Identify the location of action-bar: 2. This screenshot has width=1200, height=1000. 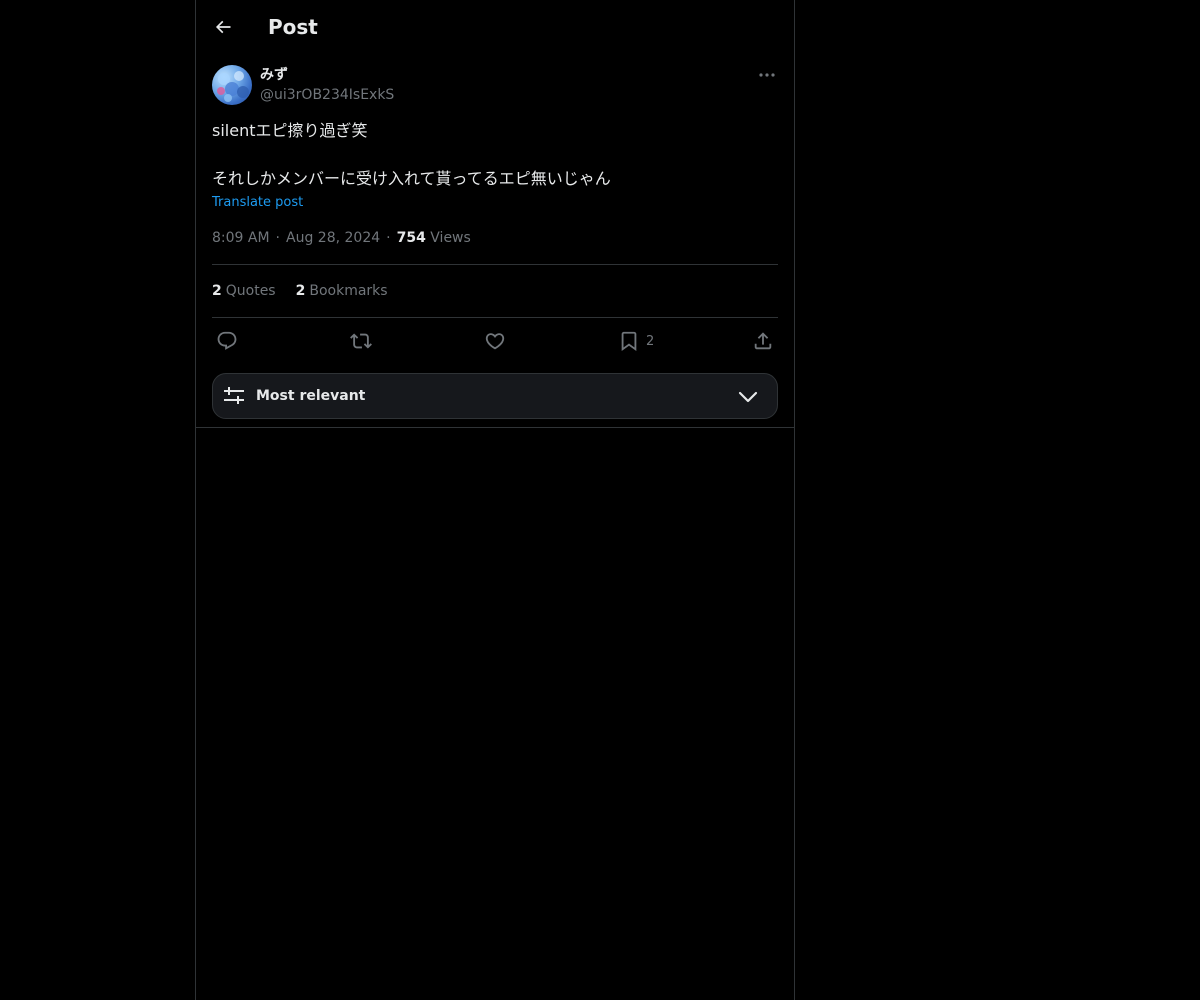
(495, 341).